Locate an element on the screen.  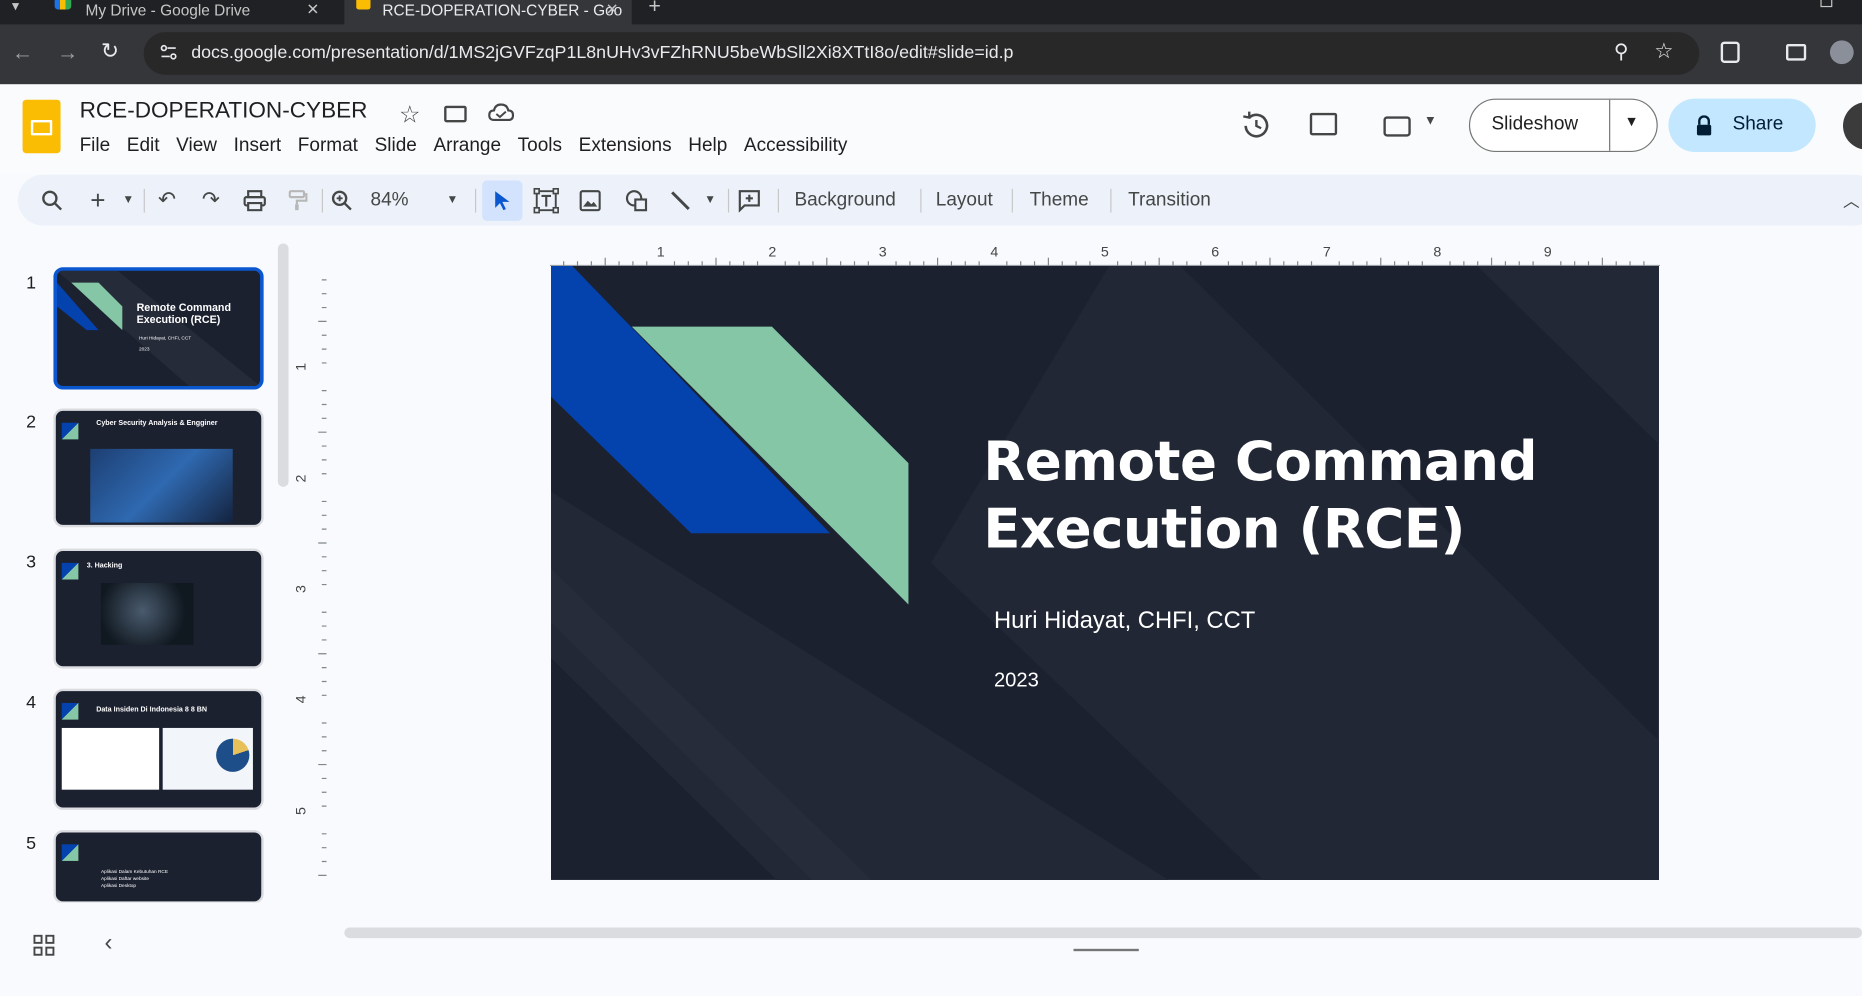
layout-button: Layout is located at coordinates (964, 200).